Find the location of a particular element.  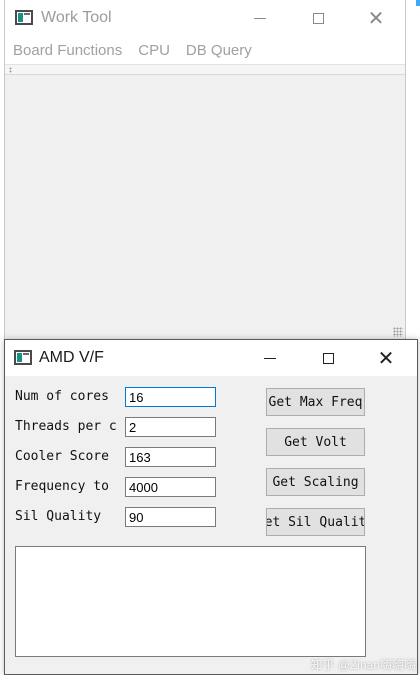

button-label: Get Volt is located at coordinates (315, 442).